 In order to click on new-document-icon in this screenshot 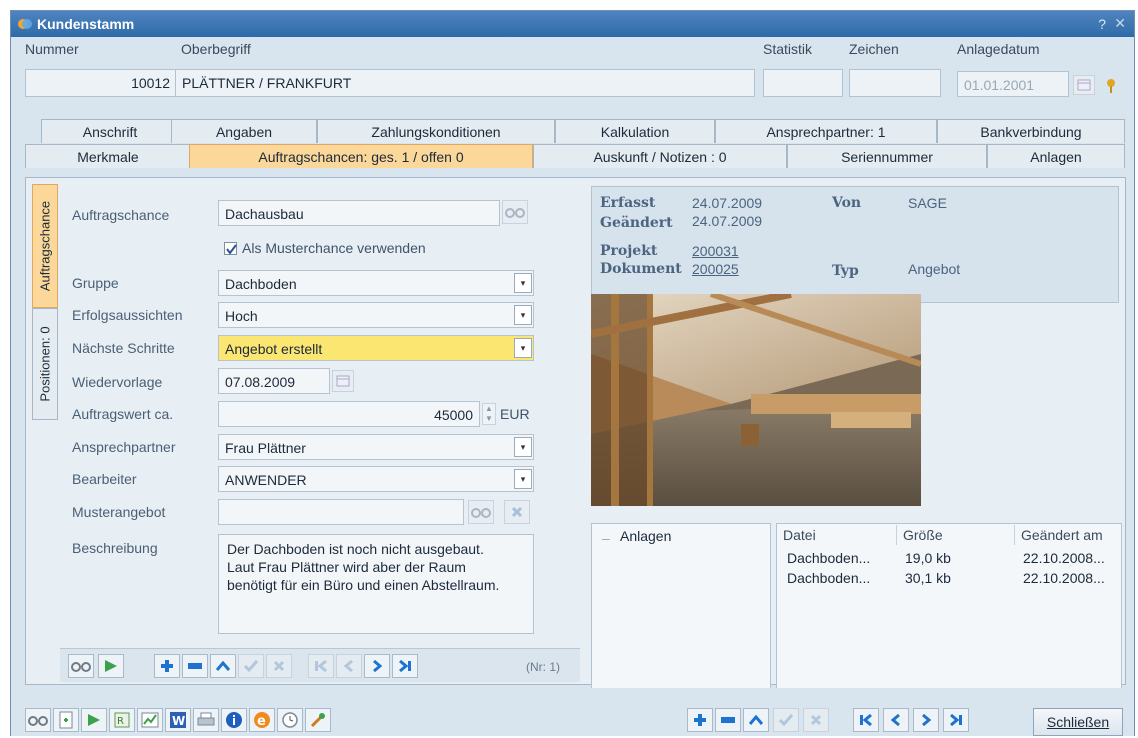, I will do `click(66, 720)`.